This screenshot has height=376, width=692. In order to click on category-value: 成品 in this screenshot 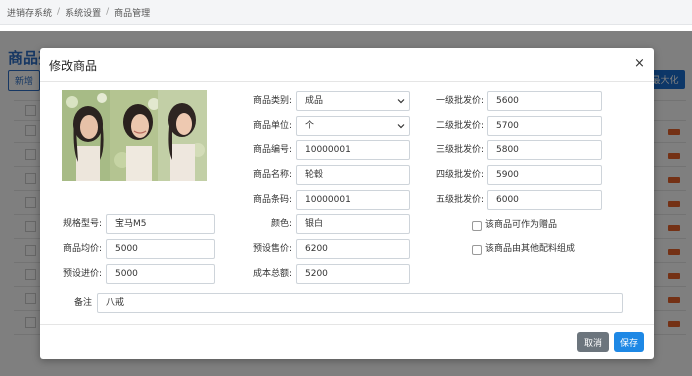, I will do `click(314, 101)`.